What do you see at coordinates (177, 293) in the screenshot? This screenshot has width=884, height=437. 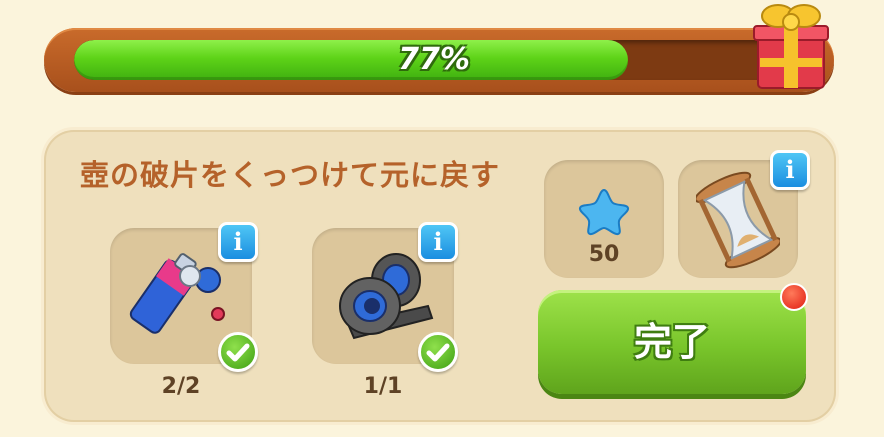 I see `glue-tube-icon` at bounding box center [177, 293].